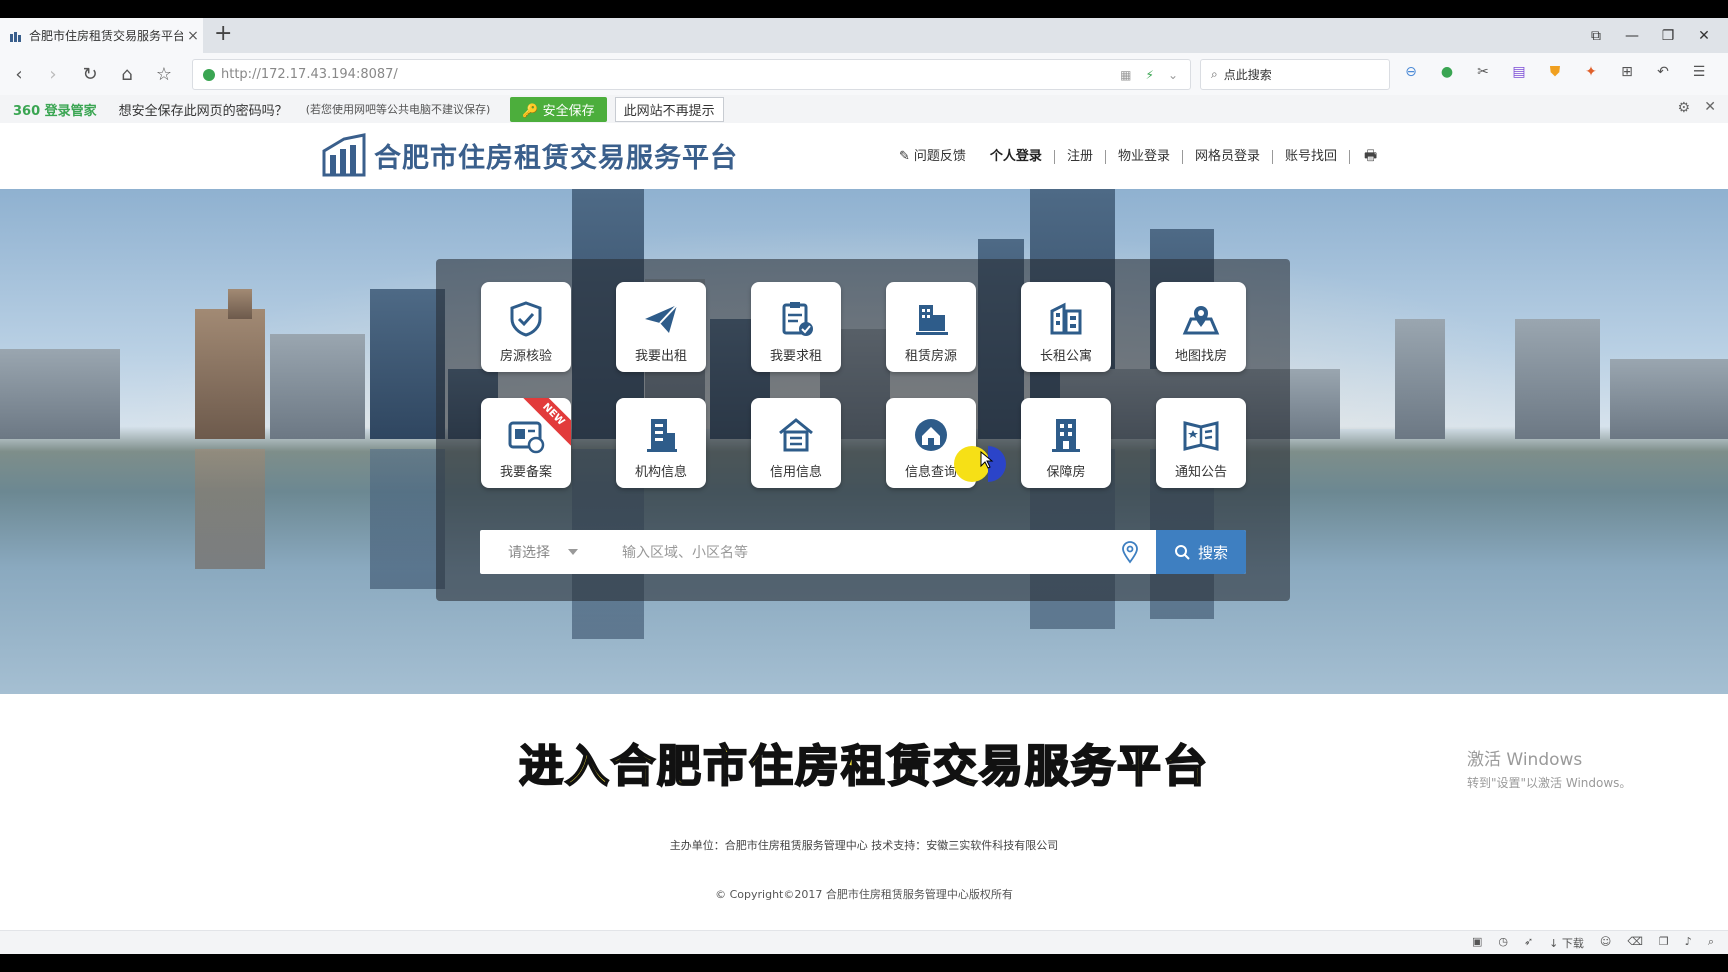  What do you see at coordinates (1683, 108) in the screenshot?
I see `gear-icon: ⚙` at bounding box center [1683, 108].